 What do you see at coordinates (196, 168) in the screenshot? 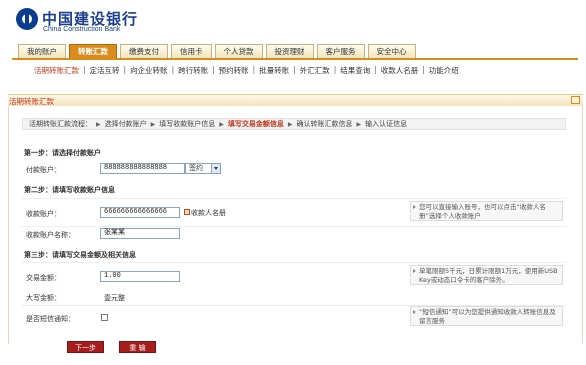
I see `account-type-value: 签约` at bounding box center [196, 168].